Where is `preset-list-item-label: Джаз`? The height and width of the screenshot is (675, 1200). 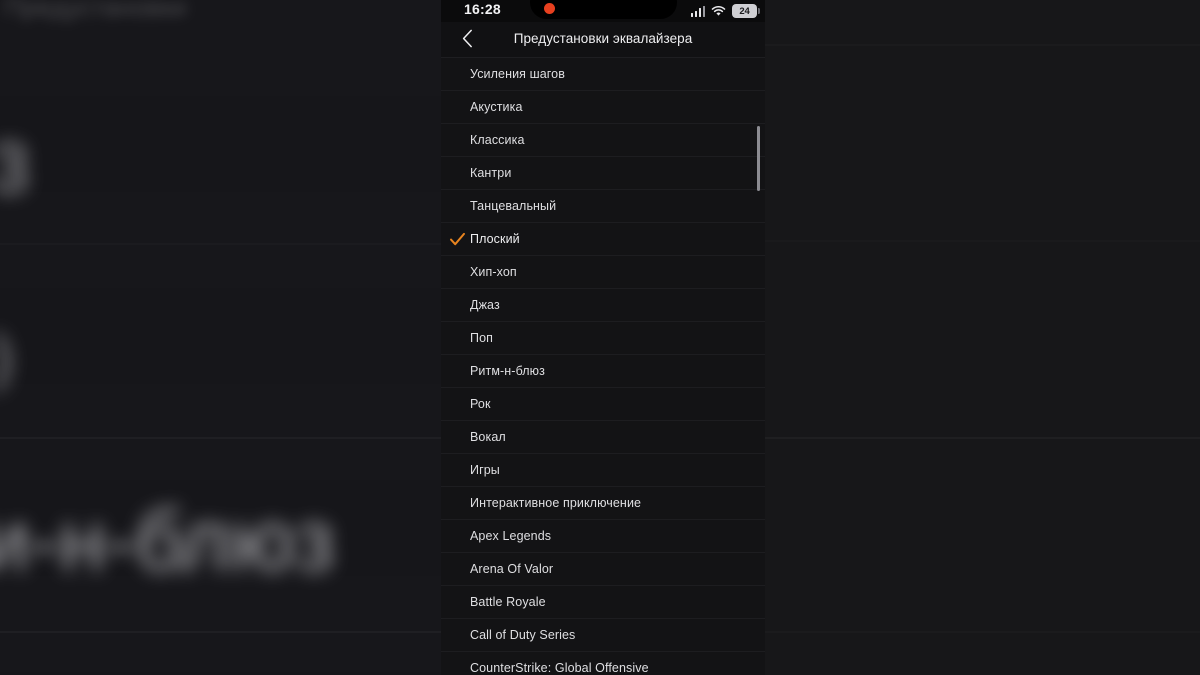
preset-list-item-label: Джаз is located at coordinates (485, 305).